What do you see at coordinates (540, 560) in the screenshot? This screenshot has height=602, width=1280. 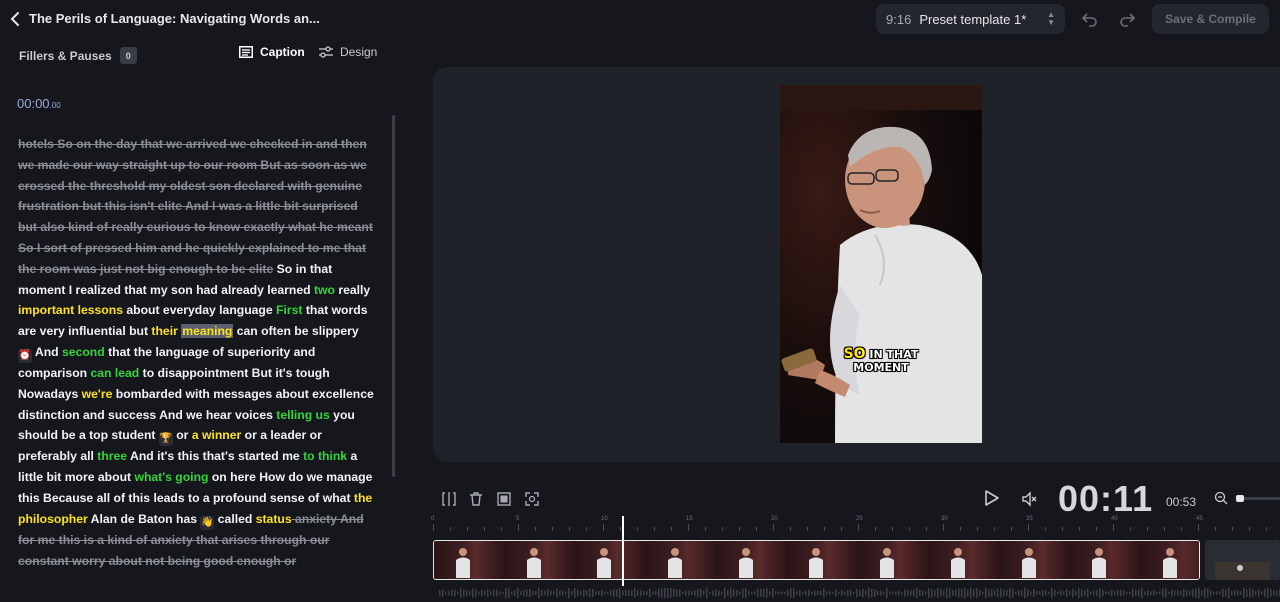 I see `filmstrip-frame` at bounding box center [540, 560].